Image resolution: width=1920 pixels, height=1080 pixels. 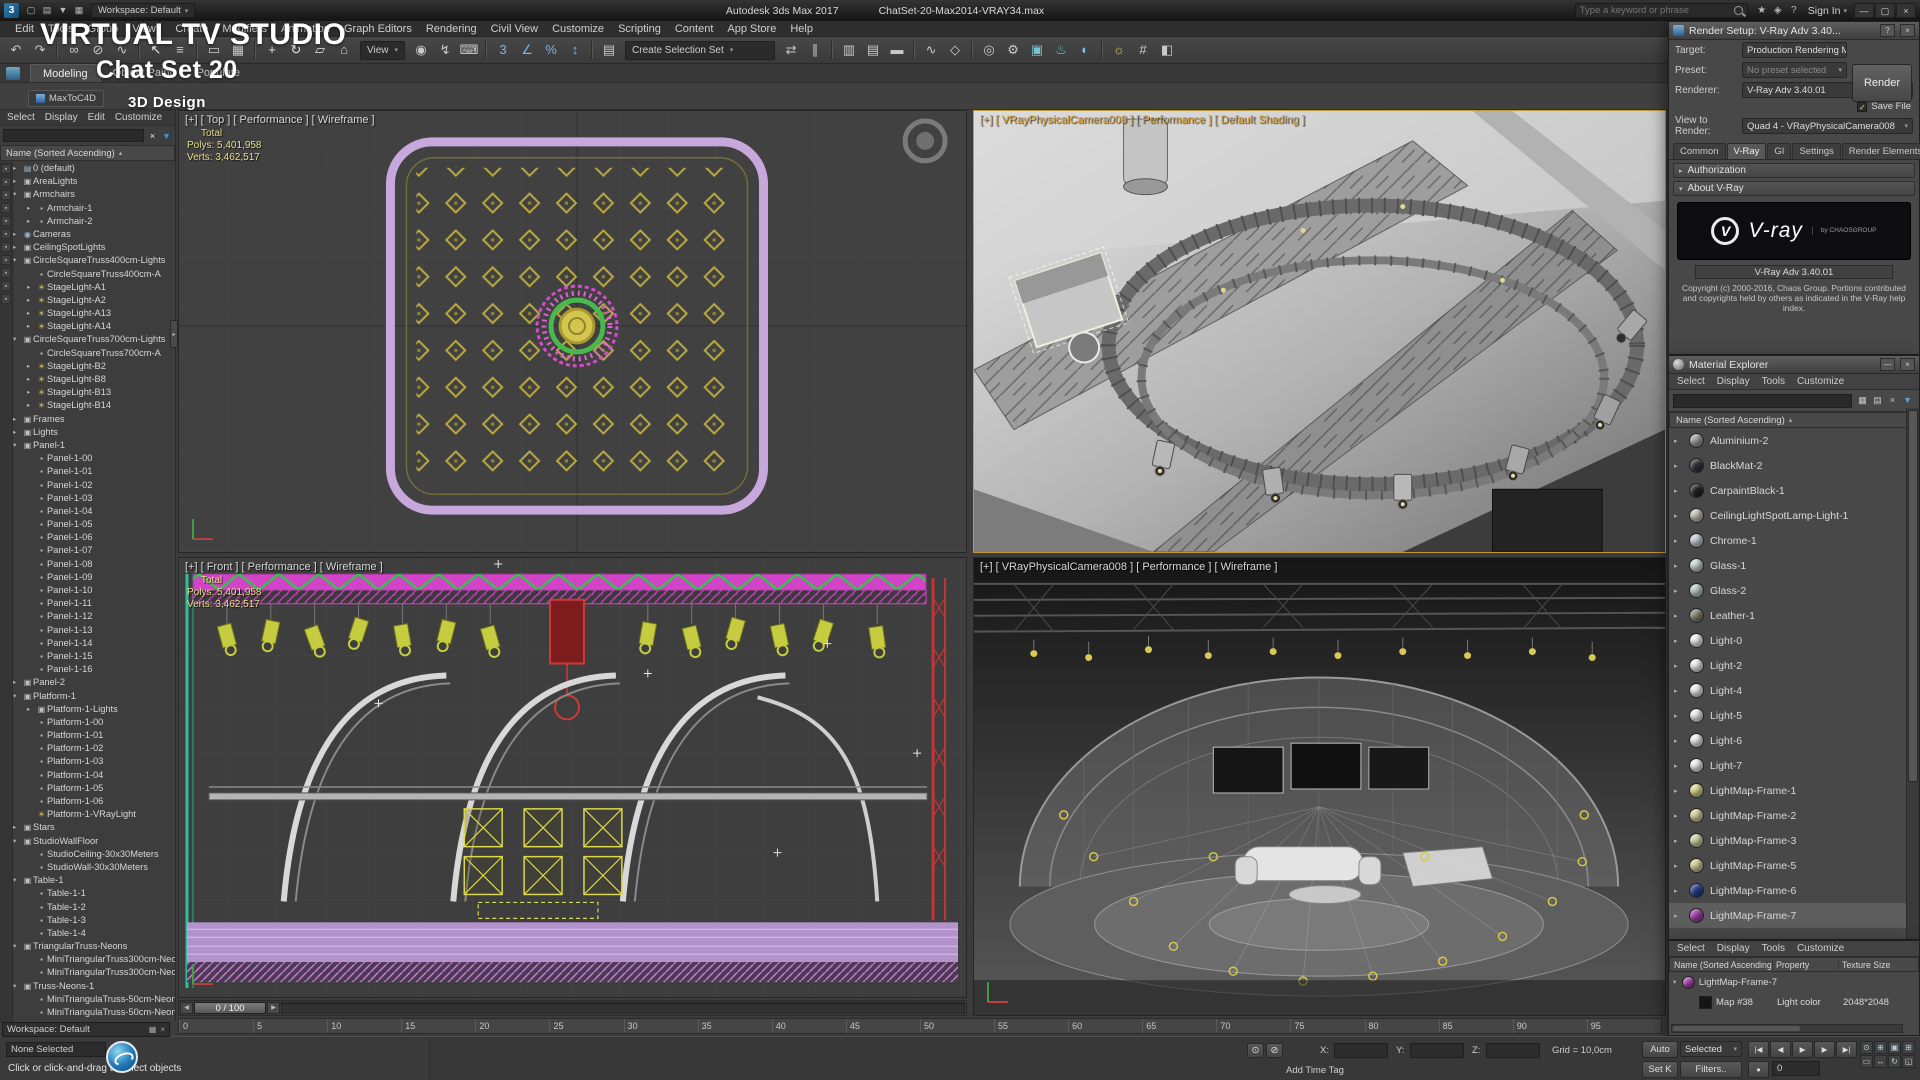 I want to click on scrollbar-thumb, so click(x=1913, y=596).